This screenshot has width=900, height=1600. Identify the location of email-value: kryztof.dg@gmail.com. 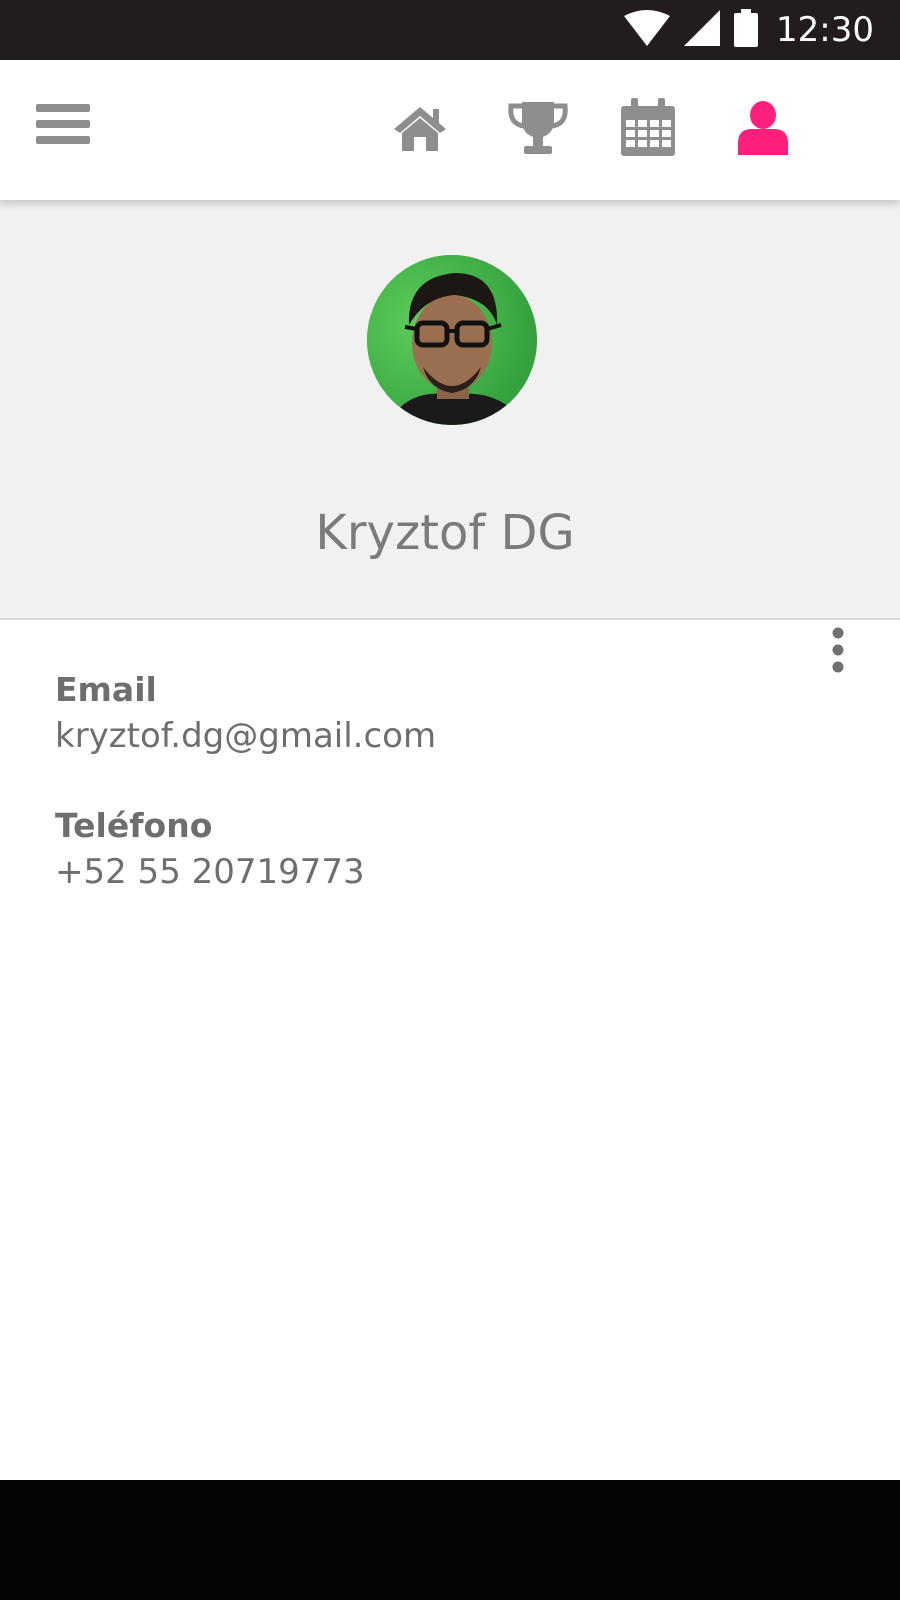
(245, 736).